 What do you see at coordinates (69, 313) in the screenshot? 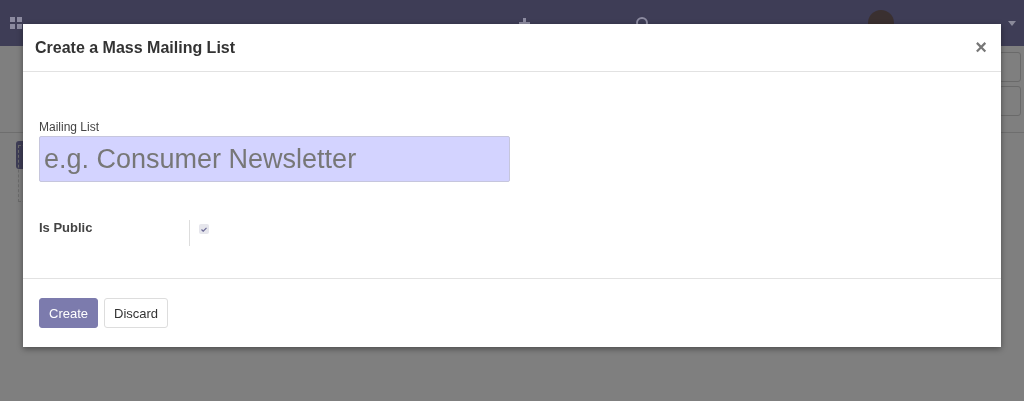
I see `create-button: Create` at bounding box center [69, 313].